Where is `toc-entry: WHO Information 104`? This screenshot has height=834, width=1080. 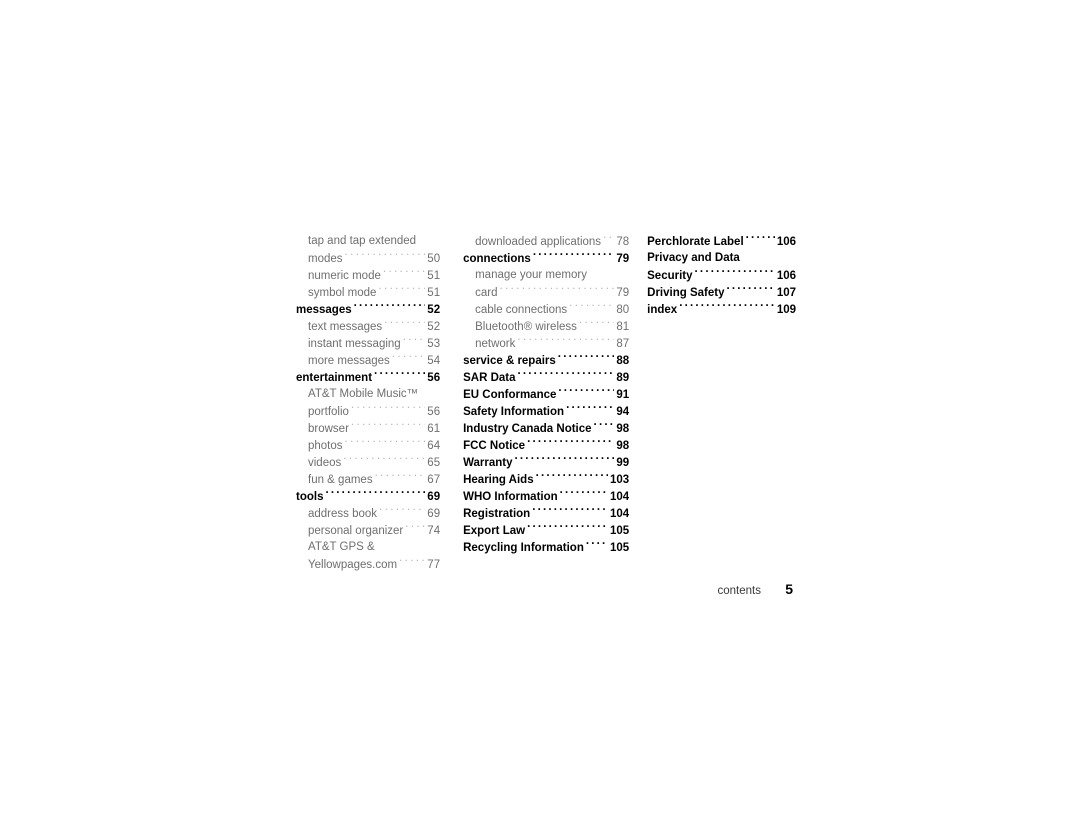 toc-entry: WHO Information 104 is located at coordinates (546, 496).